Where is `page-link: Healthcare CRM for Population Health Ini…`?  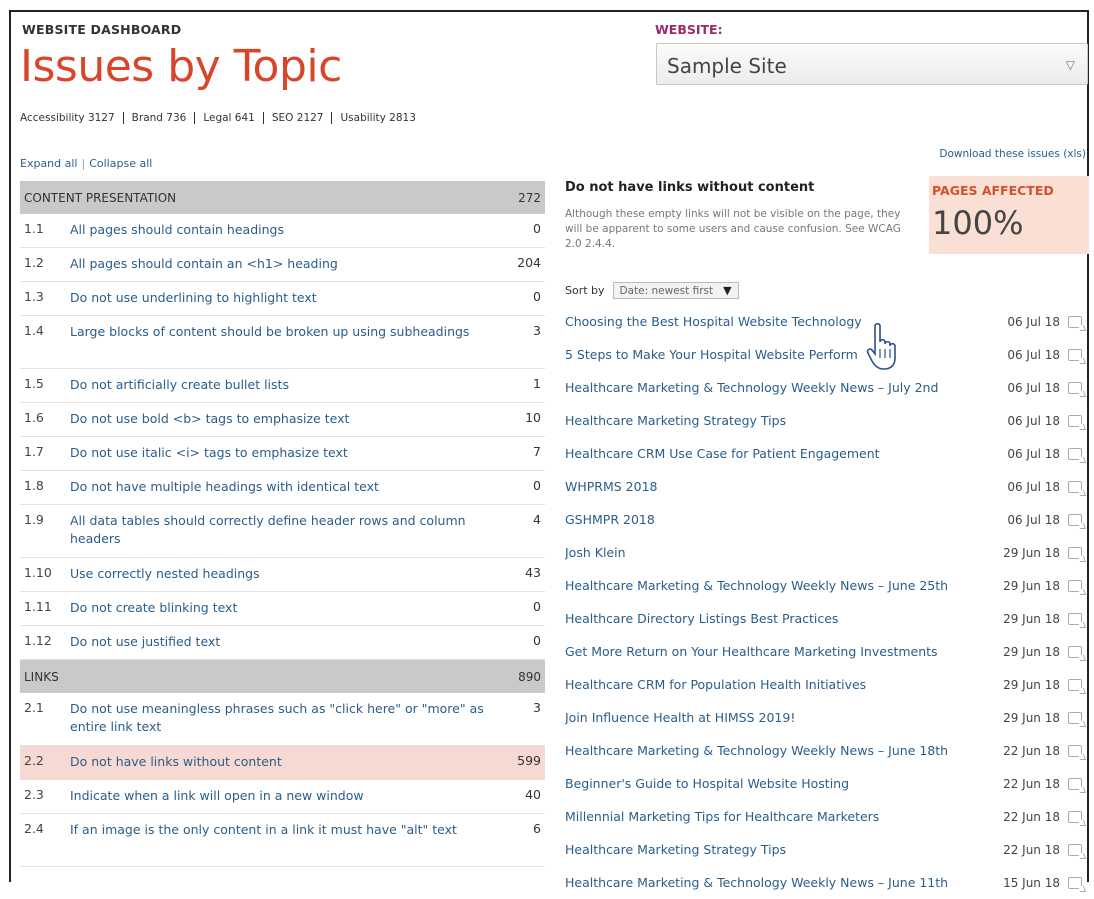 page-link: Healthcare CRM for Population Health Ini… is located at coordinates (782, 684).